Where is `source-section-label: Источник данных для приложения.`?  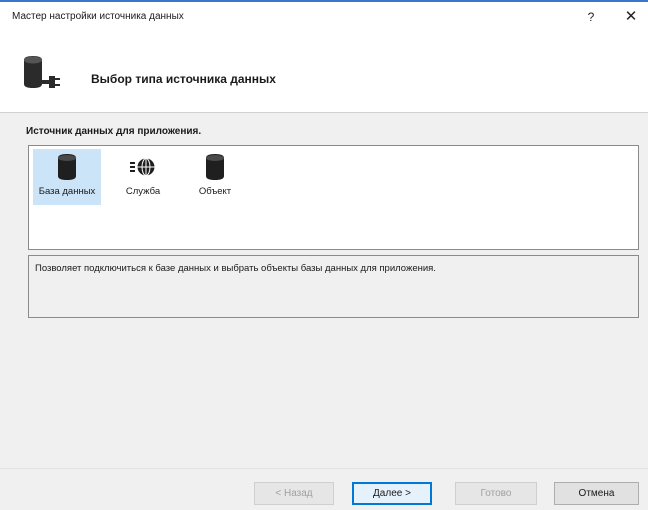 source-section-label: Источник данных для приложения. is located at coordinates (114, 131).